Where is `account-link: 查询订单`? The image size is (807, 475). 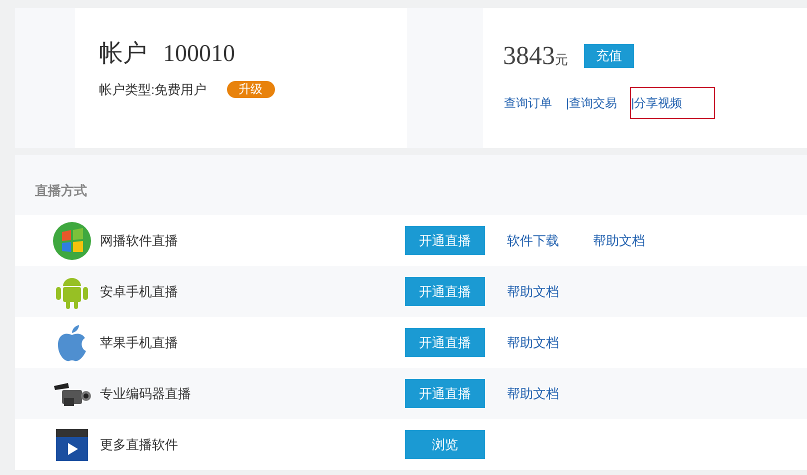
account-link: 查询订单 is located at coordinates (528, 103).